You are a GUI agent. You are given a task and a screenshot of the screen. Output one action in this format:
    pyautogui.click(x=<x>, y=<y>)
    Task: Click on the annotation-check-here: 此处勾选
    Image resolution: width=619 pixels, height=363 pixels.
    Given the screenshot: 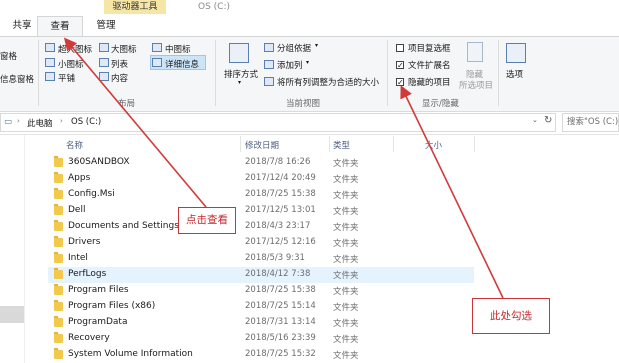 What is the action you would take?
    pyautogui.click(x=511, y=316)
    